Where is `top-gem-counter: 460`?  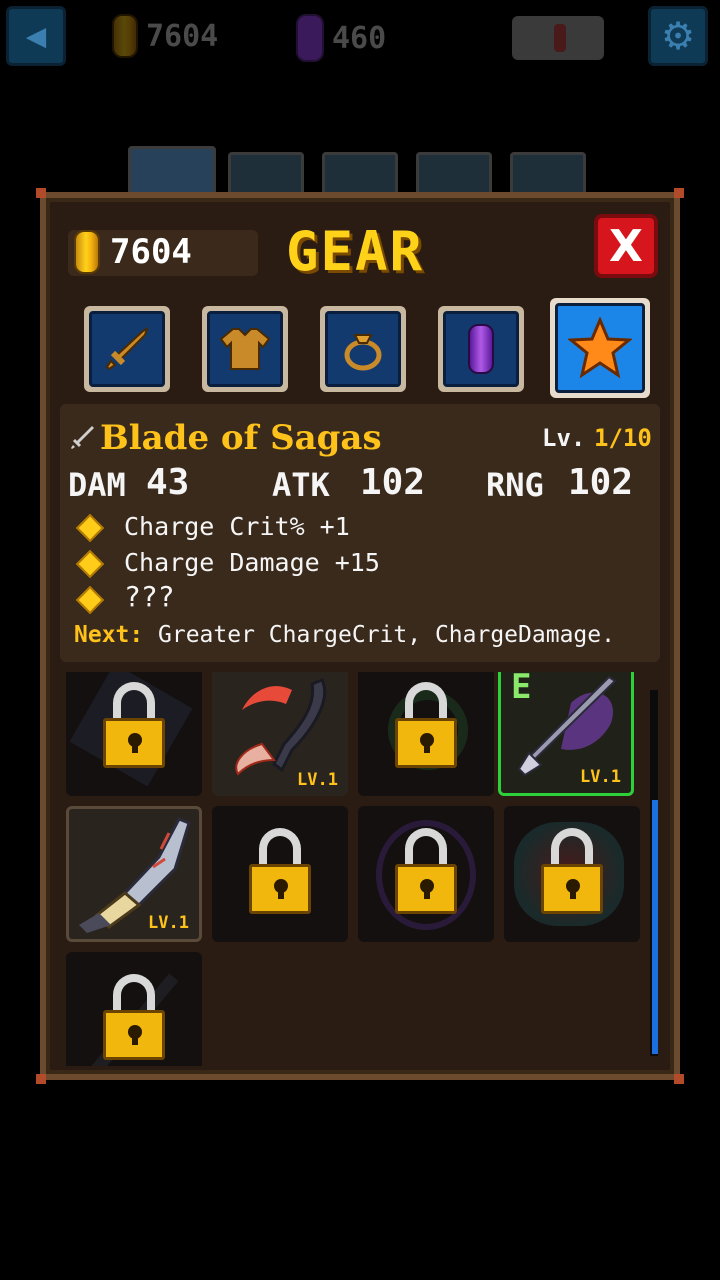 top-gem-counter: 460 is located at coordinates (341, 38).